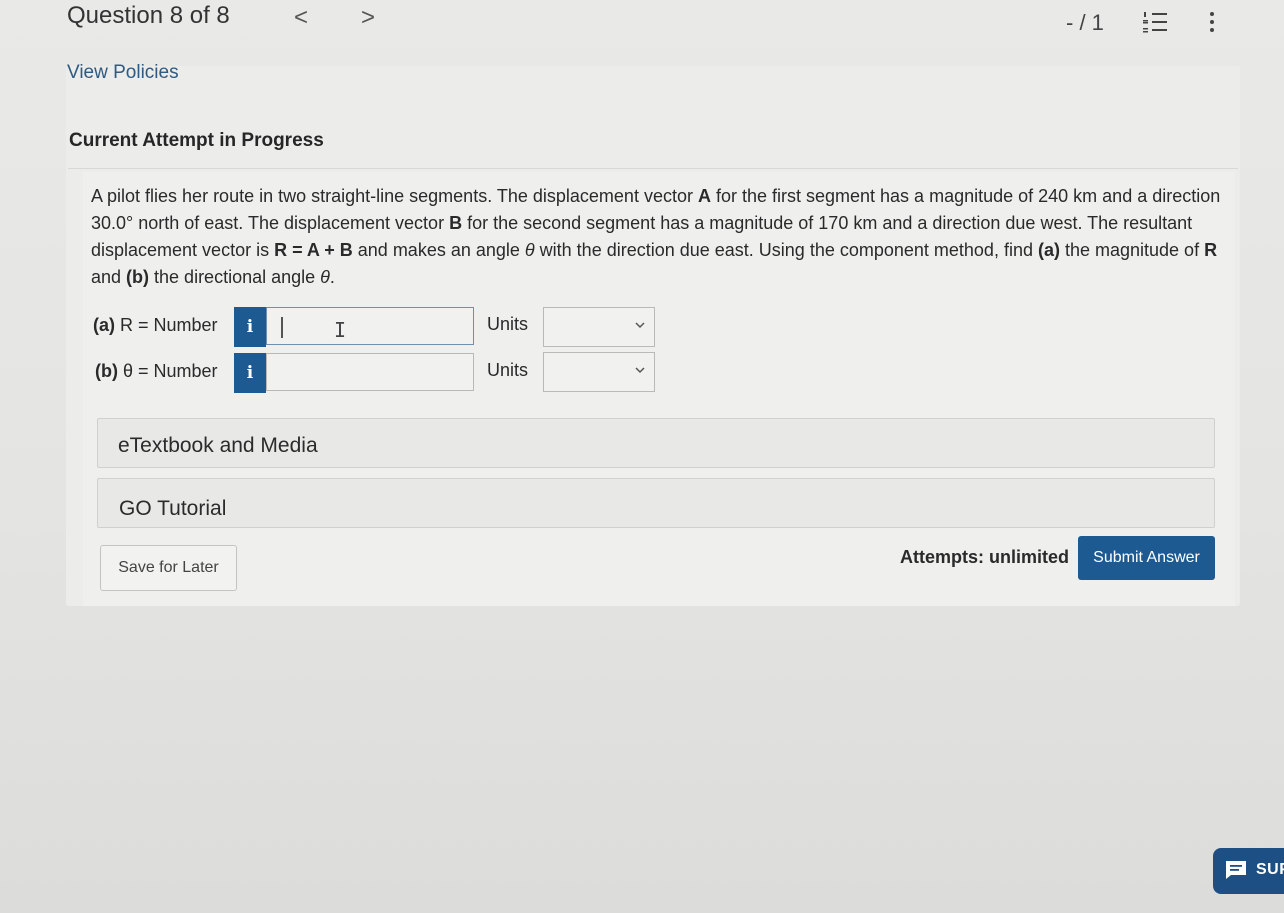  Describe the element at coordinates (1248, 871) in the screenshot. I see `support-button: SUP` at that location.